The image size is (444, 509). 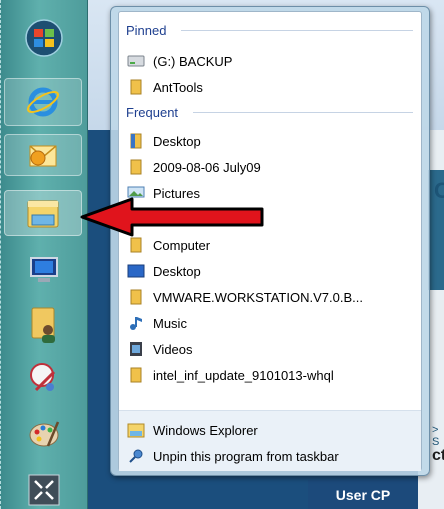 I want to click on jumplist-item: (G:) BACKUP, so click(x=179, y=61).